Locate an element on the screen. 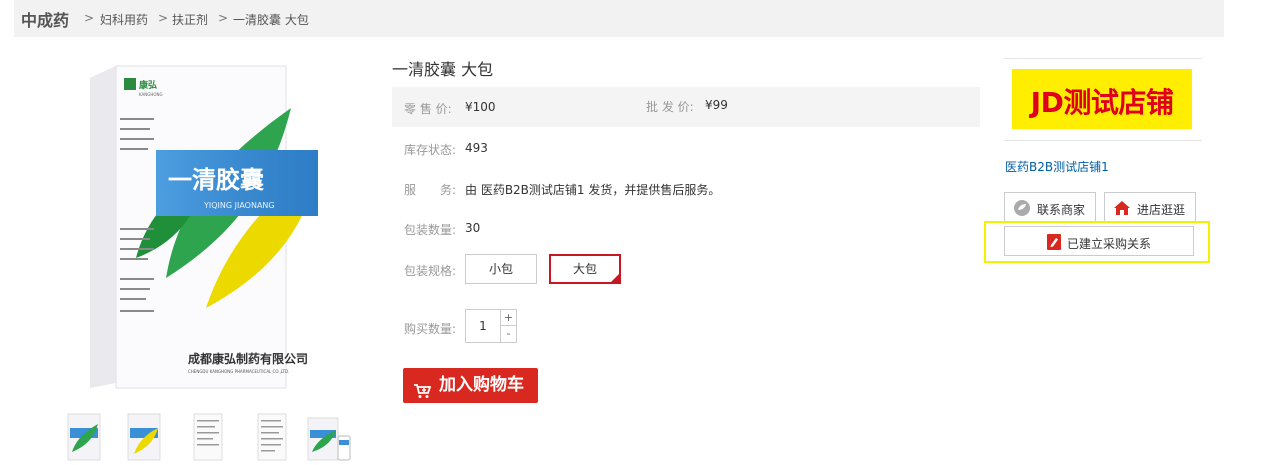 This screenshot has height=465, width=1276. svg-text: 一清胶囊 is located at coordinates (216, 180).